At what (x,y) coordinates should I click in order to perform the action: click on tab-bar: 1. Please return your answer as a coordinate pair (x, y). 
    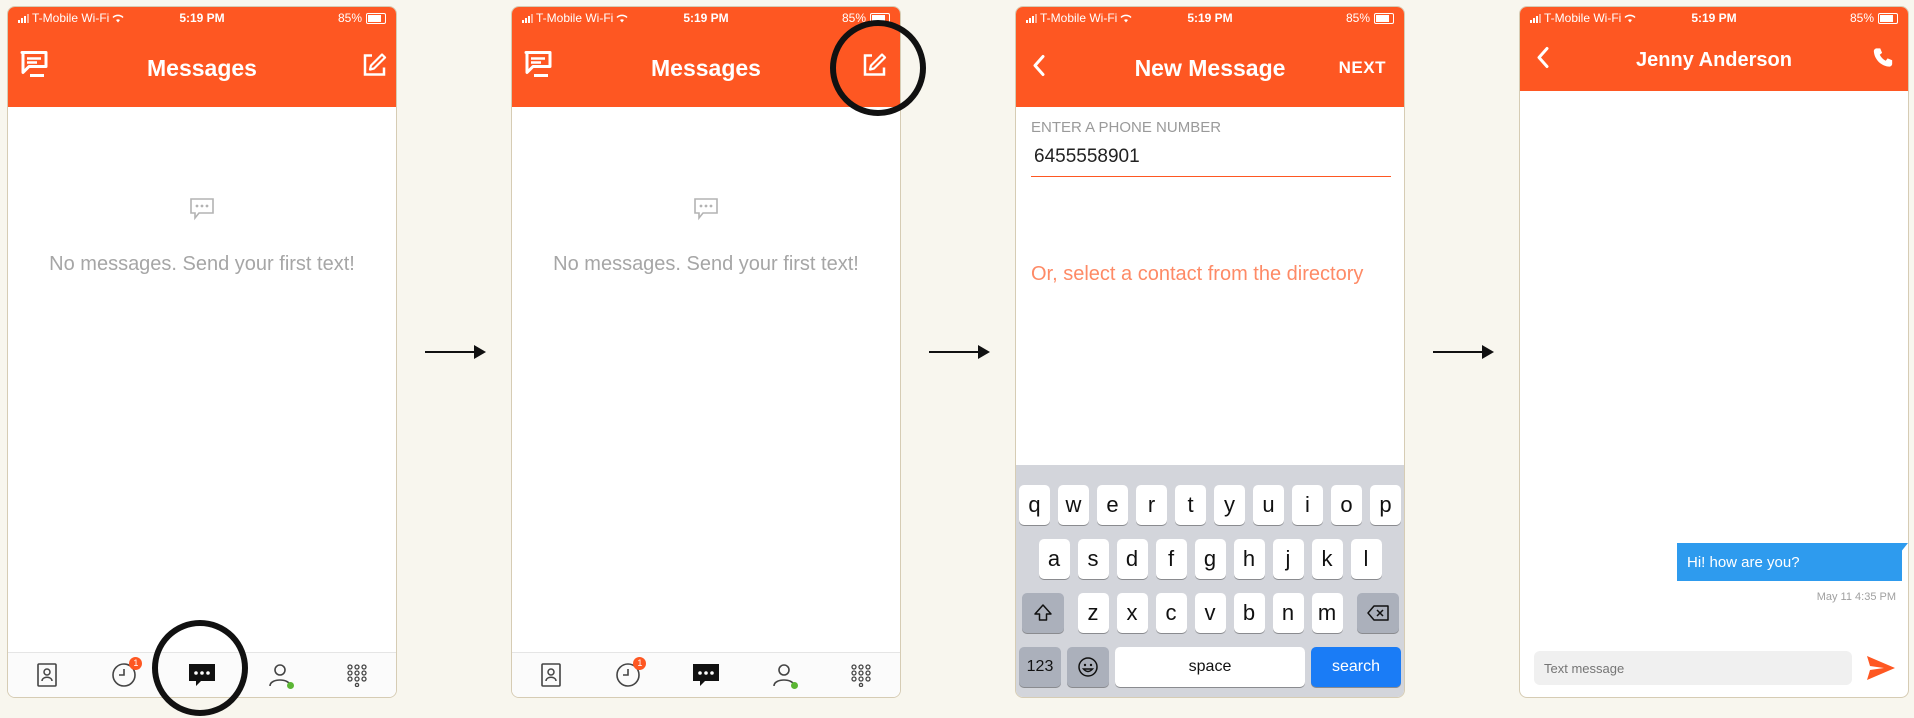
    Looking at the image, I should click on (706, 674).